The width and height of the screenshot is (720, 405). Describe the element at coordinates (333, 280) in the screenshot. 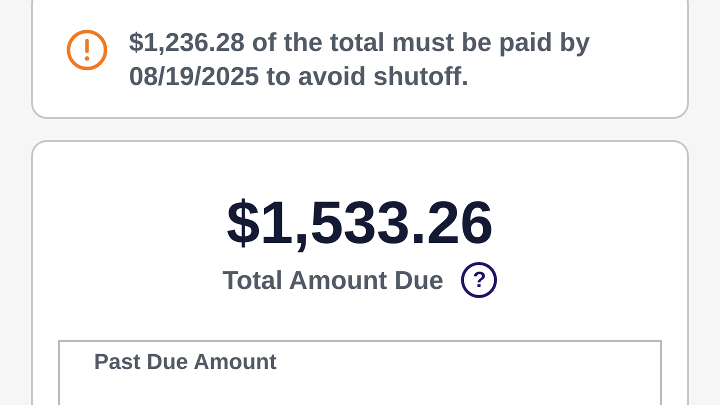

I see `total-amount-label: Total Amount Due` at that location.